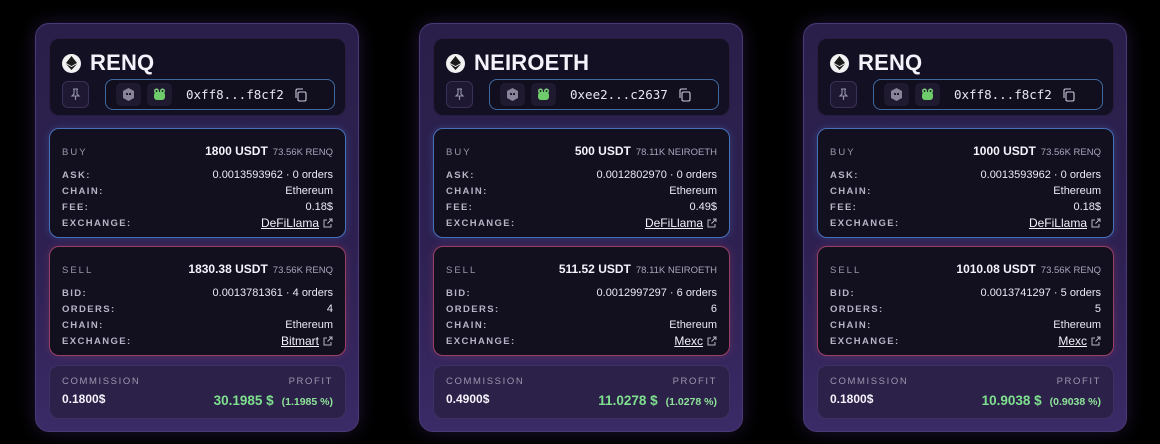  Describe the element at coordinates (1040, 293) in the screenshot. I see `bid-value: 0.0013741297 · 5 orders` at that location.